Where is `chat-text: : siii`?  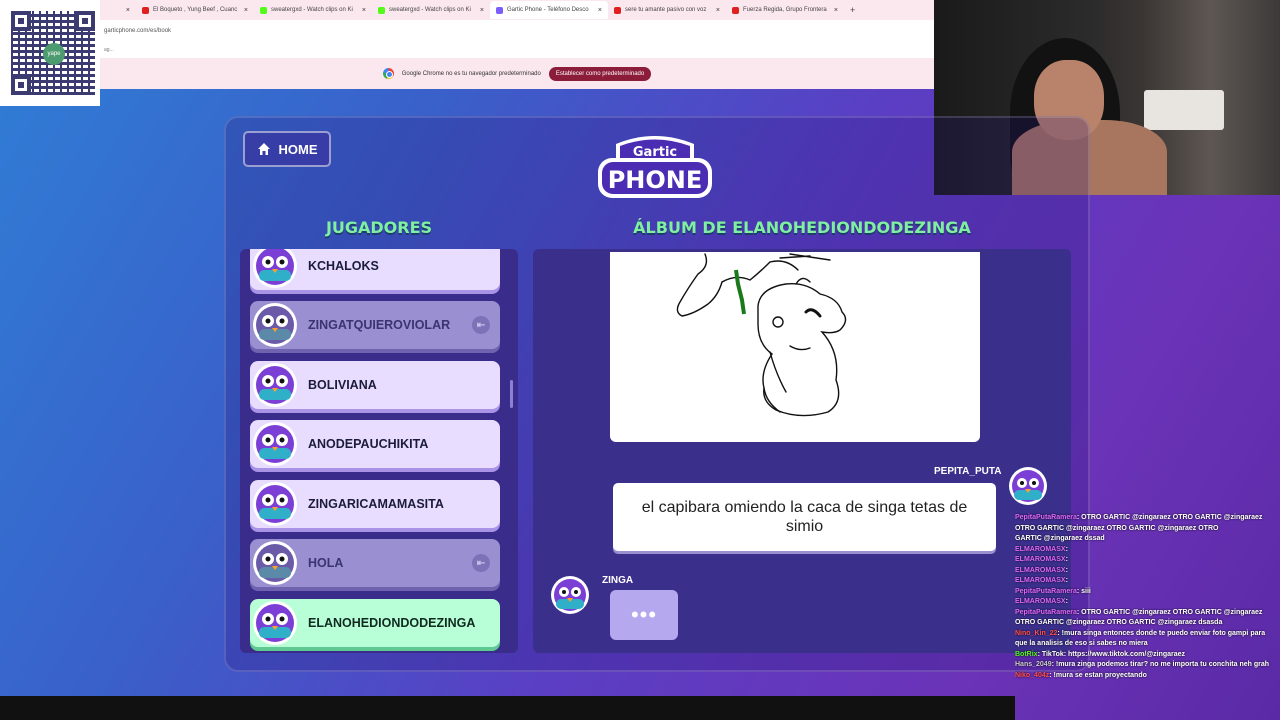
chat-text: : siii is located at coordinates (1083, 591).